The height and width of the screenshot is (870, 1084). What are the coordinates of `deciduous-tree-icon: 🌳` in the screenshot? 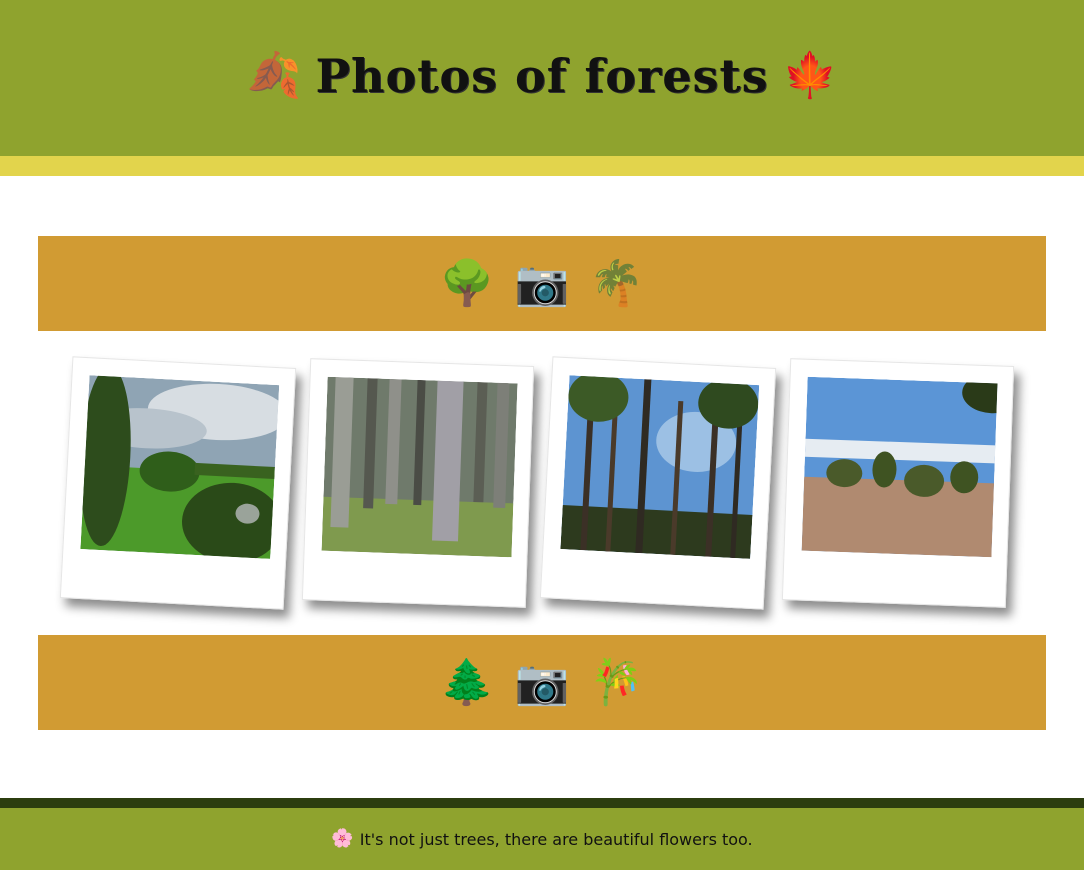 It's located at (467, 283).